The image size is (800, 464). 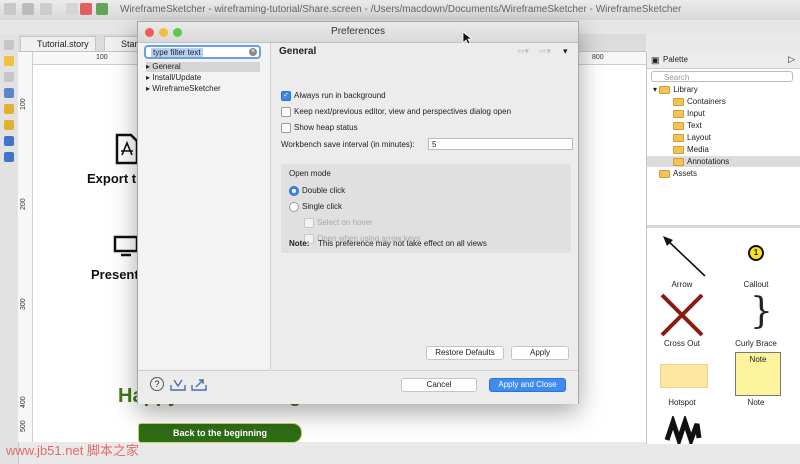 What do you see at coordinates (202, 52) in the screenshot?
I see `filter-input: type filter text ×` at bounding box center [202, 52].